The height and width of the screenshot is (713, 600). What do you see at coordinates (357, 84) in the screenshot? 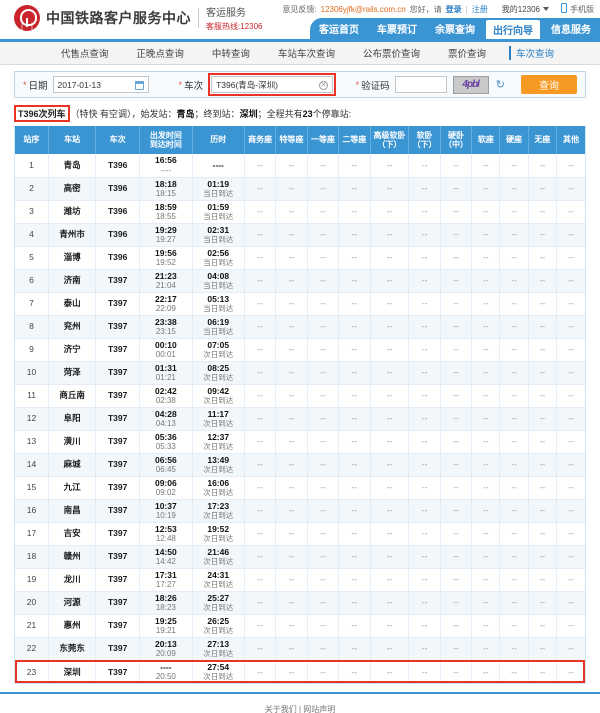
I see `captcha-required-marker: *` at bounding box center [357, 84].